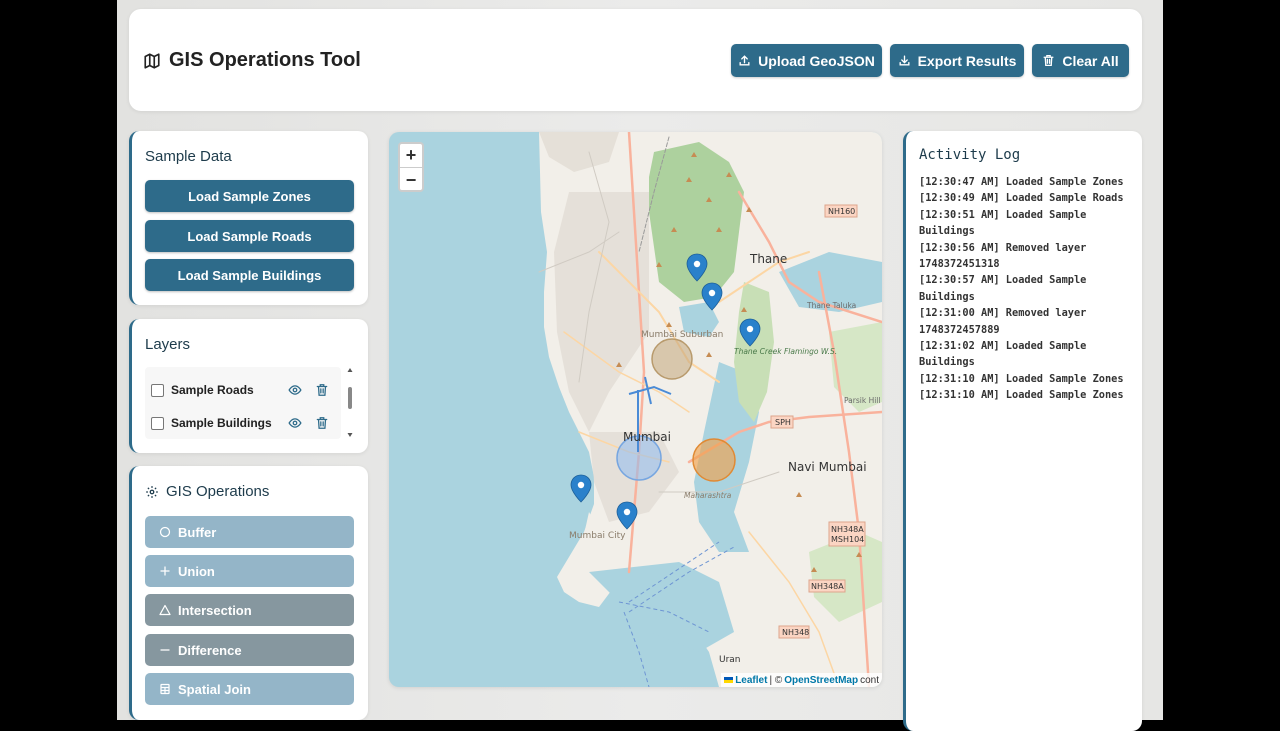 This screenshot has height=731, width=1280. Describe the element at coordinates (783, 422) in the screenshot. I see `map-label: SPH` at that location.